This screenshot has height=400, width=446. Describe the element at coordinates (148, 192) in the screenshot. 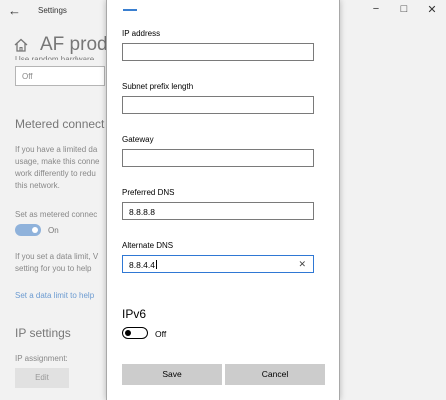

I see `preferred-dns-label: Preferred DNS` at that location.